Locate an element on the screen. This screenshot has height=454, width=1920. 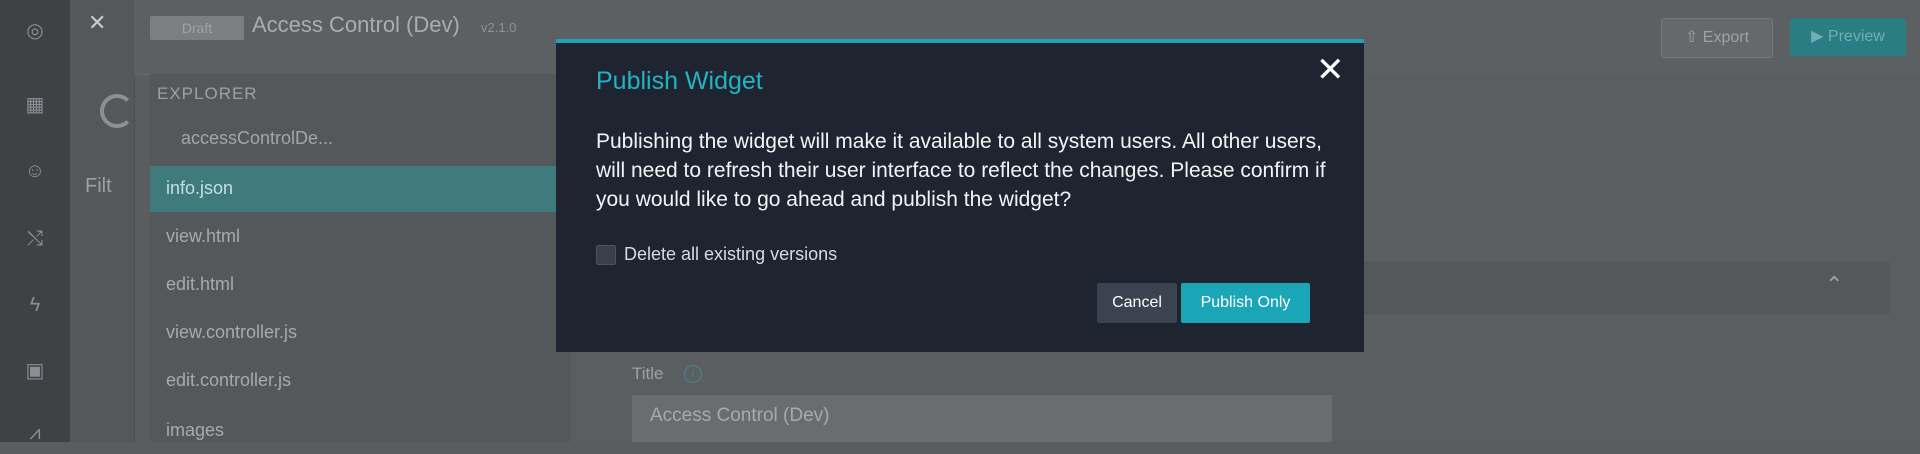
loading-spinner is located at coordinates (117, 111).